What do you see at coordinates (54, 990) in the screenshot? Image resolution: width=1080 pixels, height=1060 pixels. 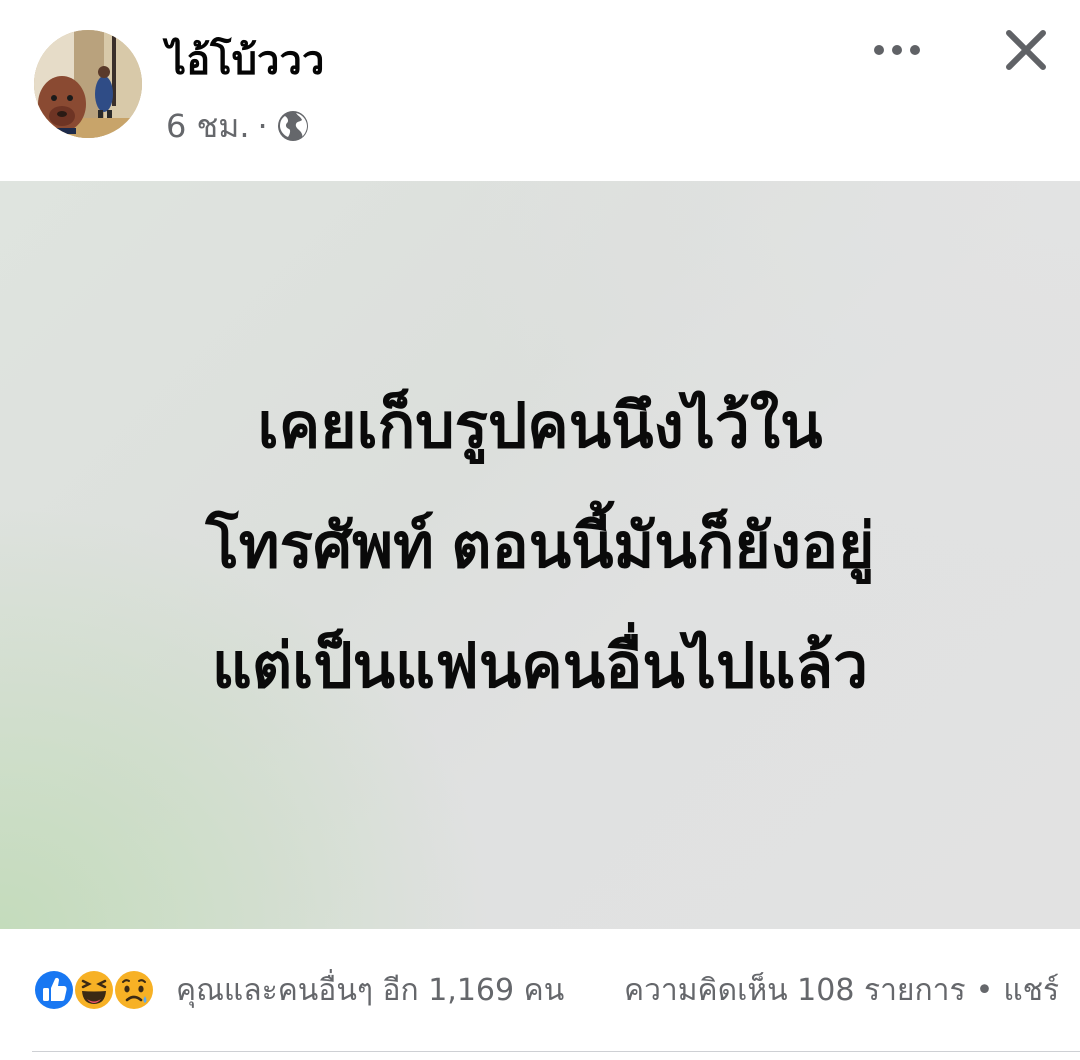 I see `like-reaction-icon` at bounding box center [54, 990].